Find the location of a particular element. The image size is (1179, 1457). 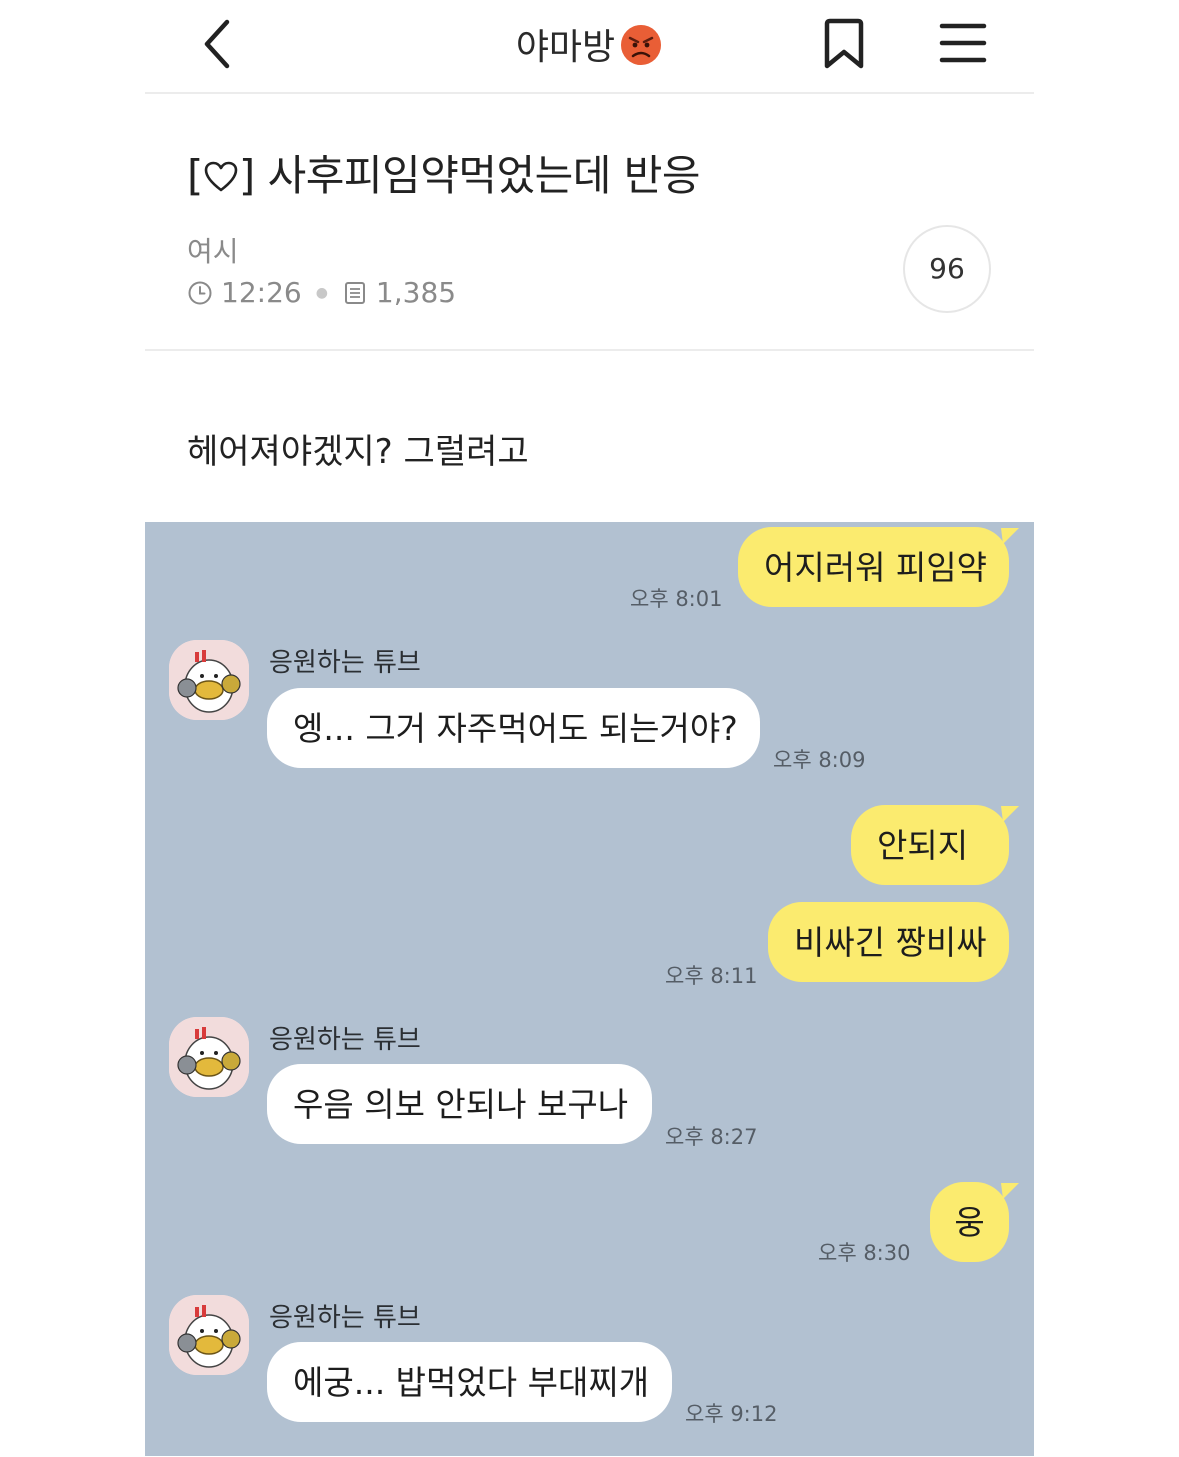

post-title-bracket-open: [ is located at coordinates (195, 175).